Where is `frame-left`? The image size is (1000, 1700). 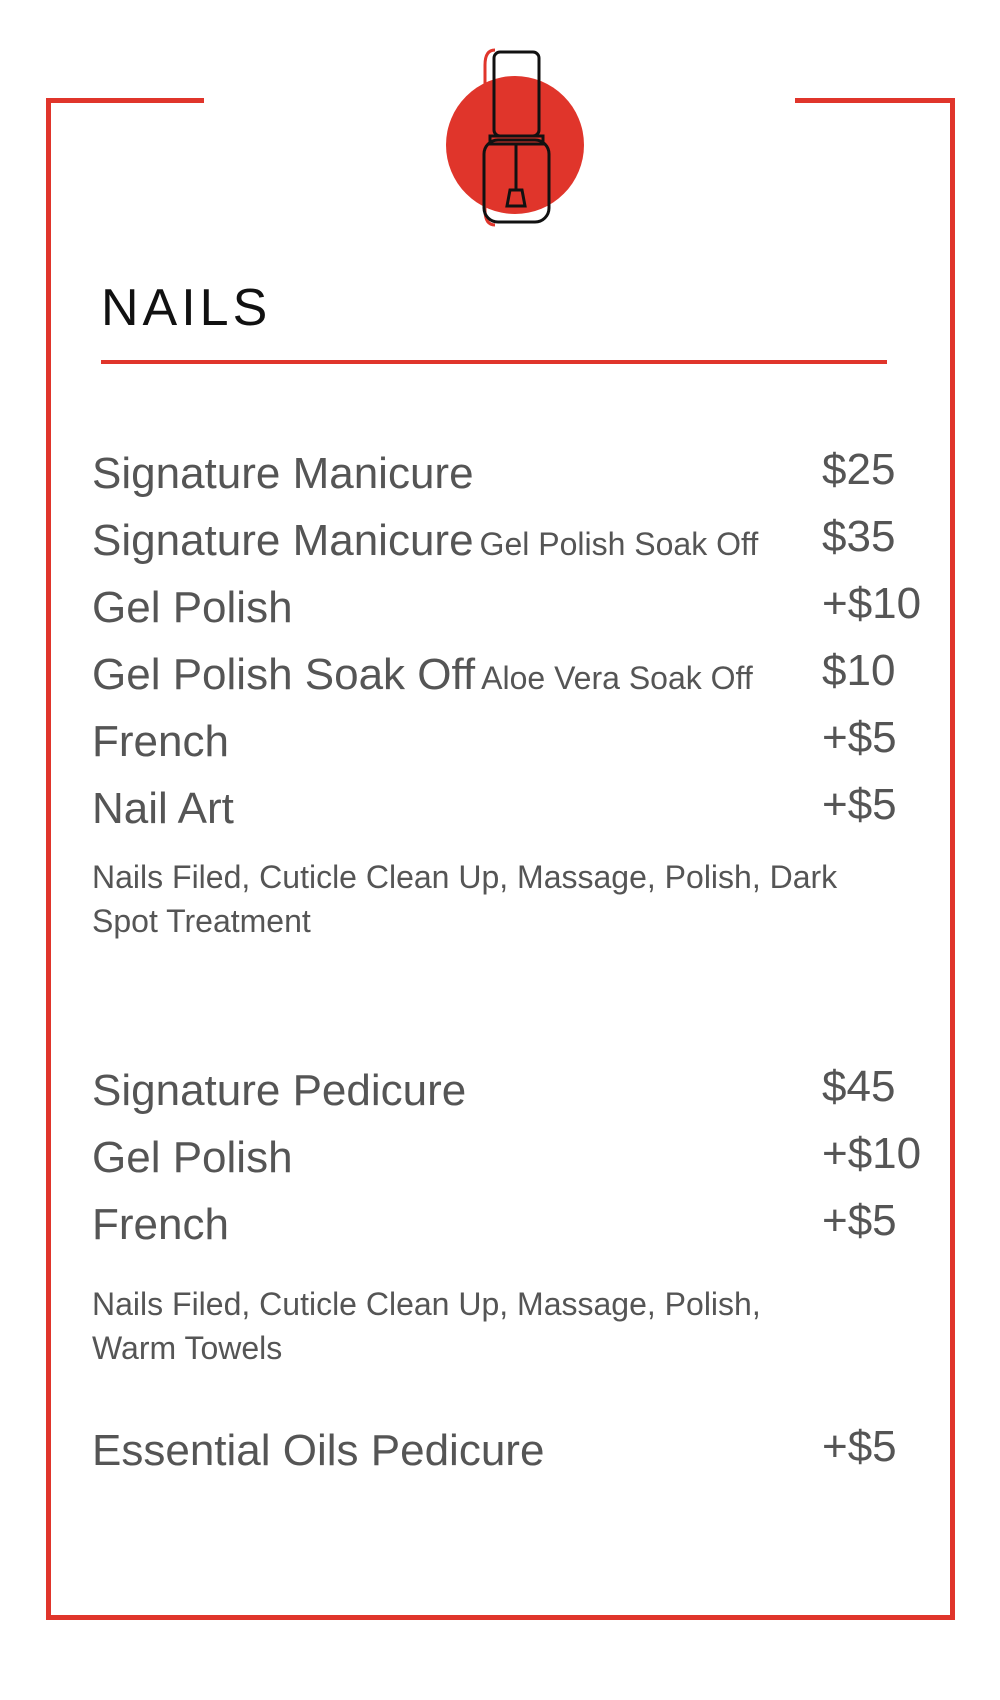
frame-left is located at coordinates (48, 859).